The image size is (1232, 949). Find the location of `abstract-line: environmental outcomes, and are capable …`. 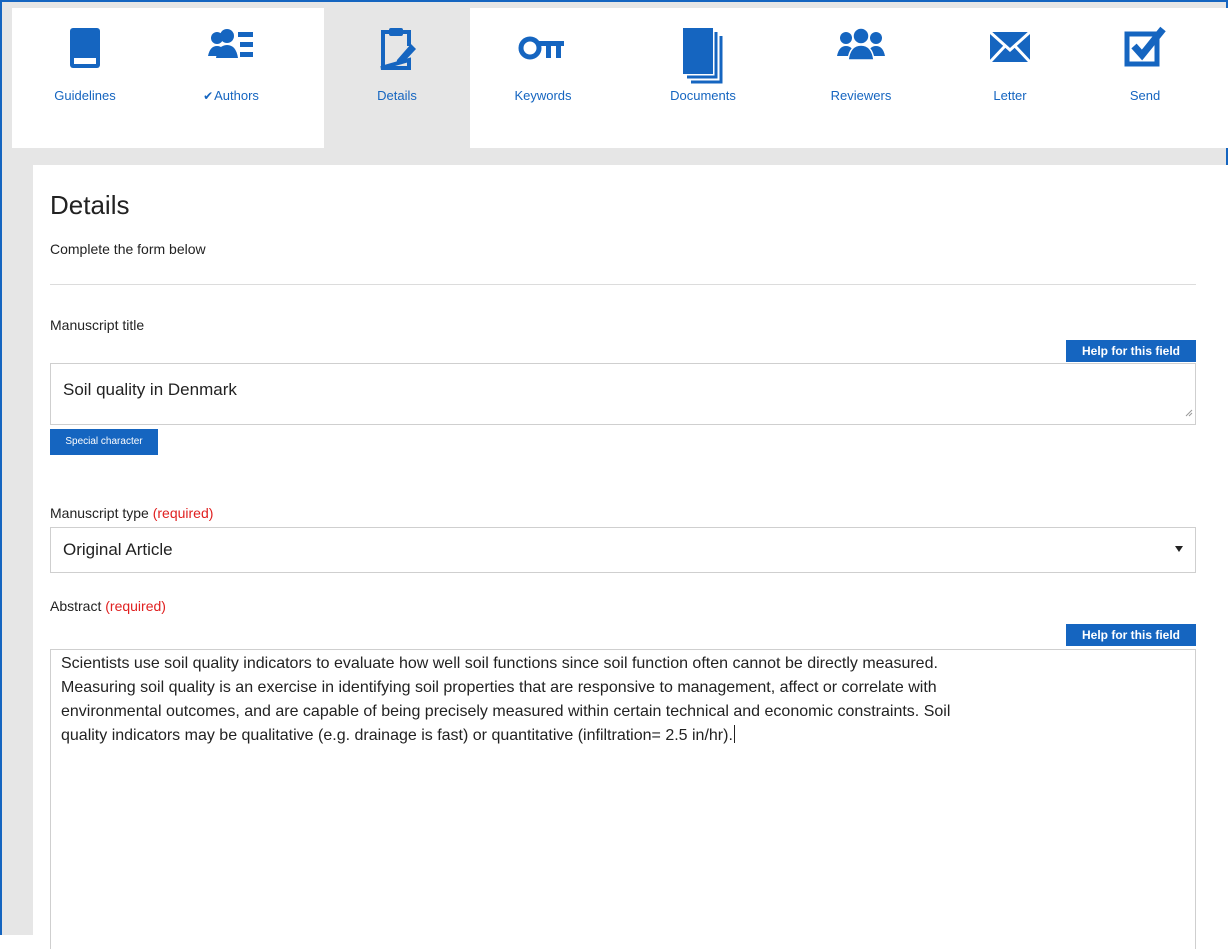

abstract-line: environmental outcomes, and are capable … is located at coordinates (506, 711).